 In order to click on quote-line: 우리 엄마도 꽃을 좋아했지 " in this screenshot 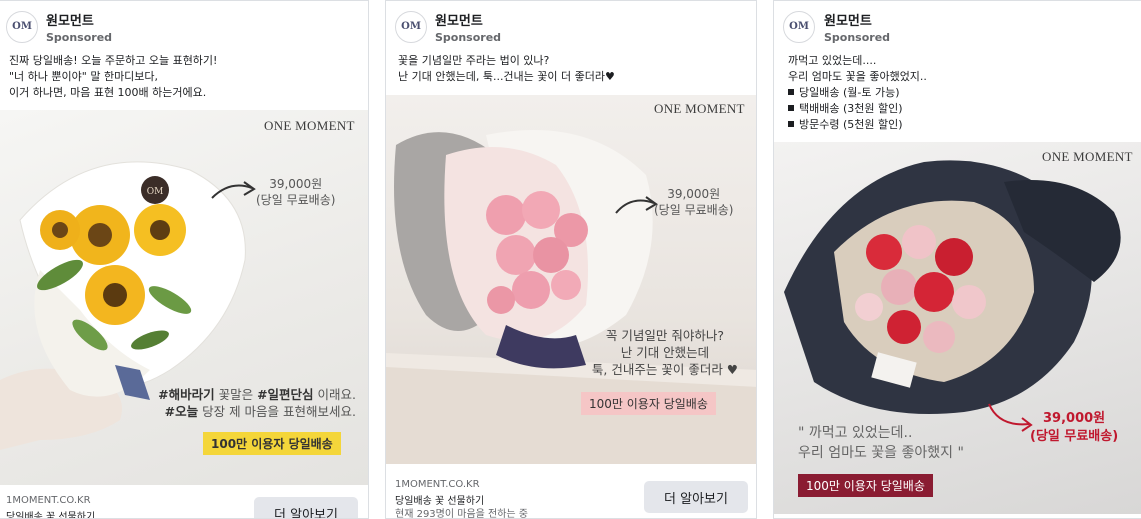, I will do `click(881, 453)`.